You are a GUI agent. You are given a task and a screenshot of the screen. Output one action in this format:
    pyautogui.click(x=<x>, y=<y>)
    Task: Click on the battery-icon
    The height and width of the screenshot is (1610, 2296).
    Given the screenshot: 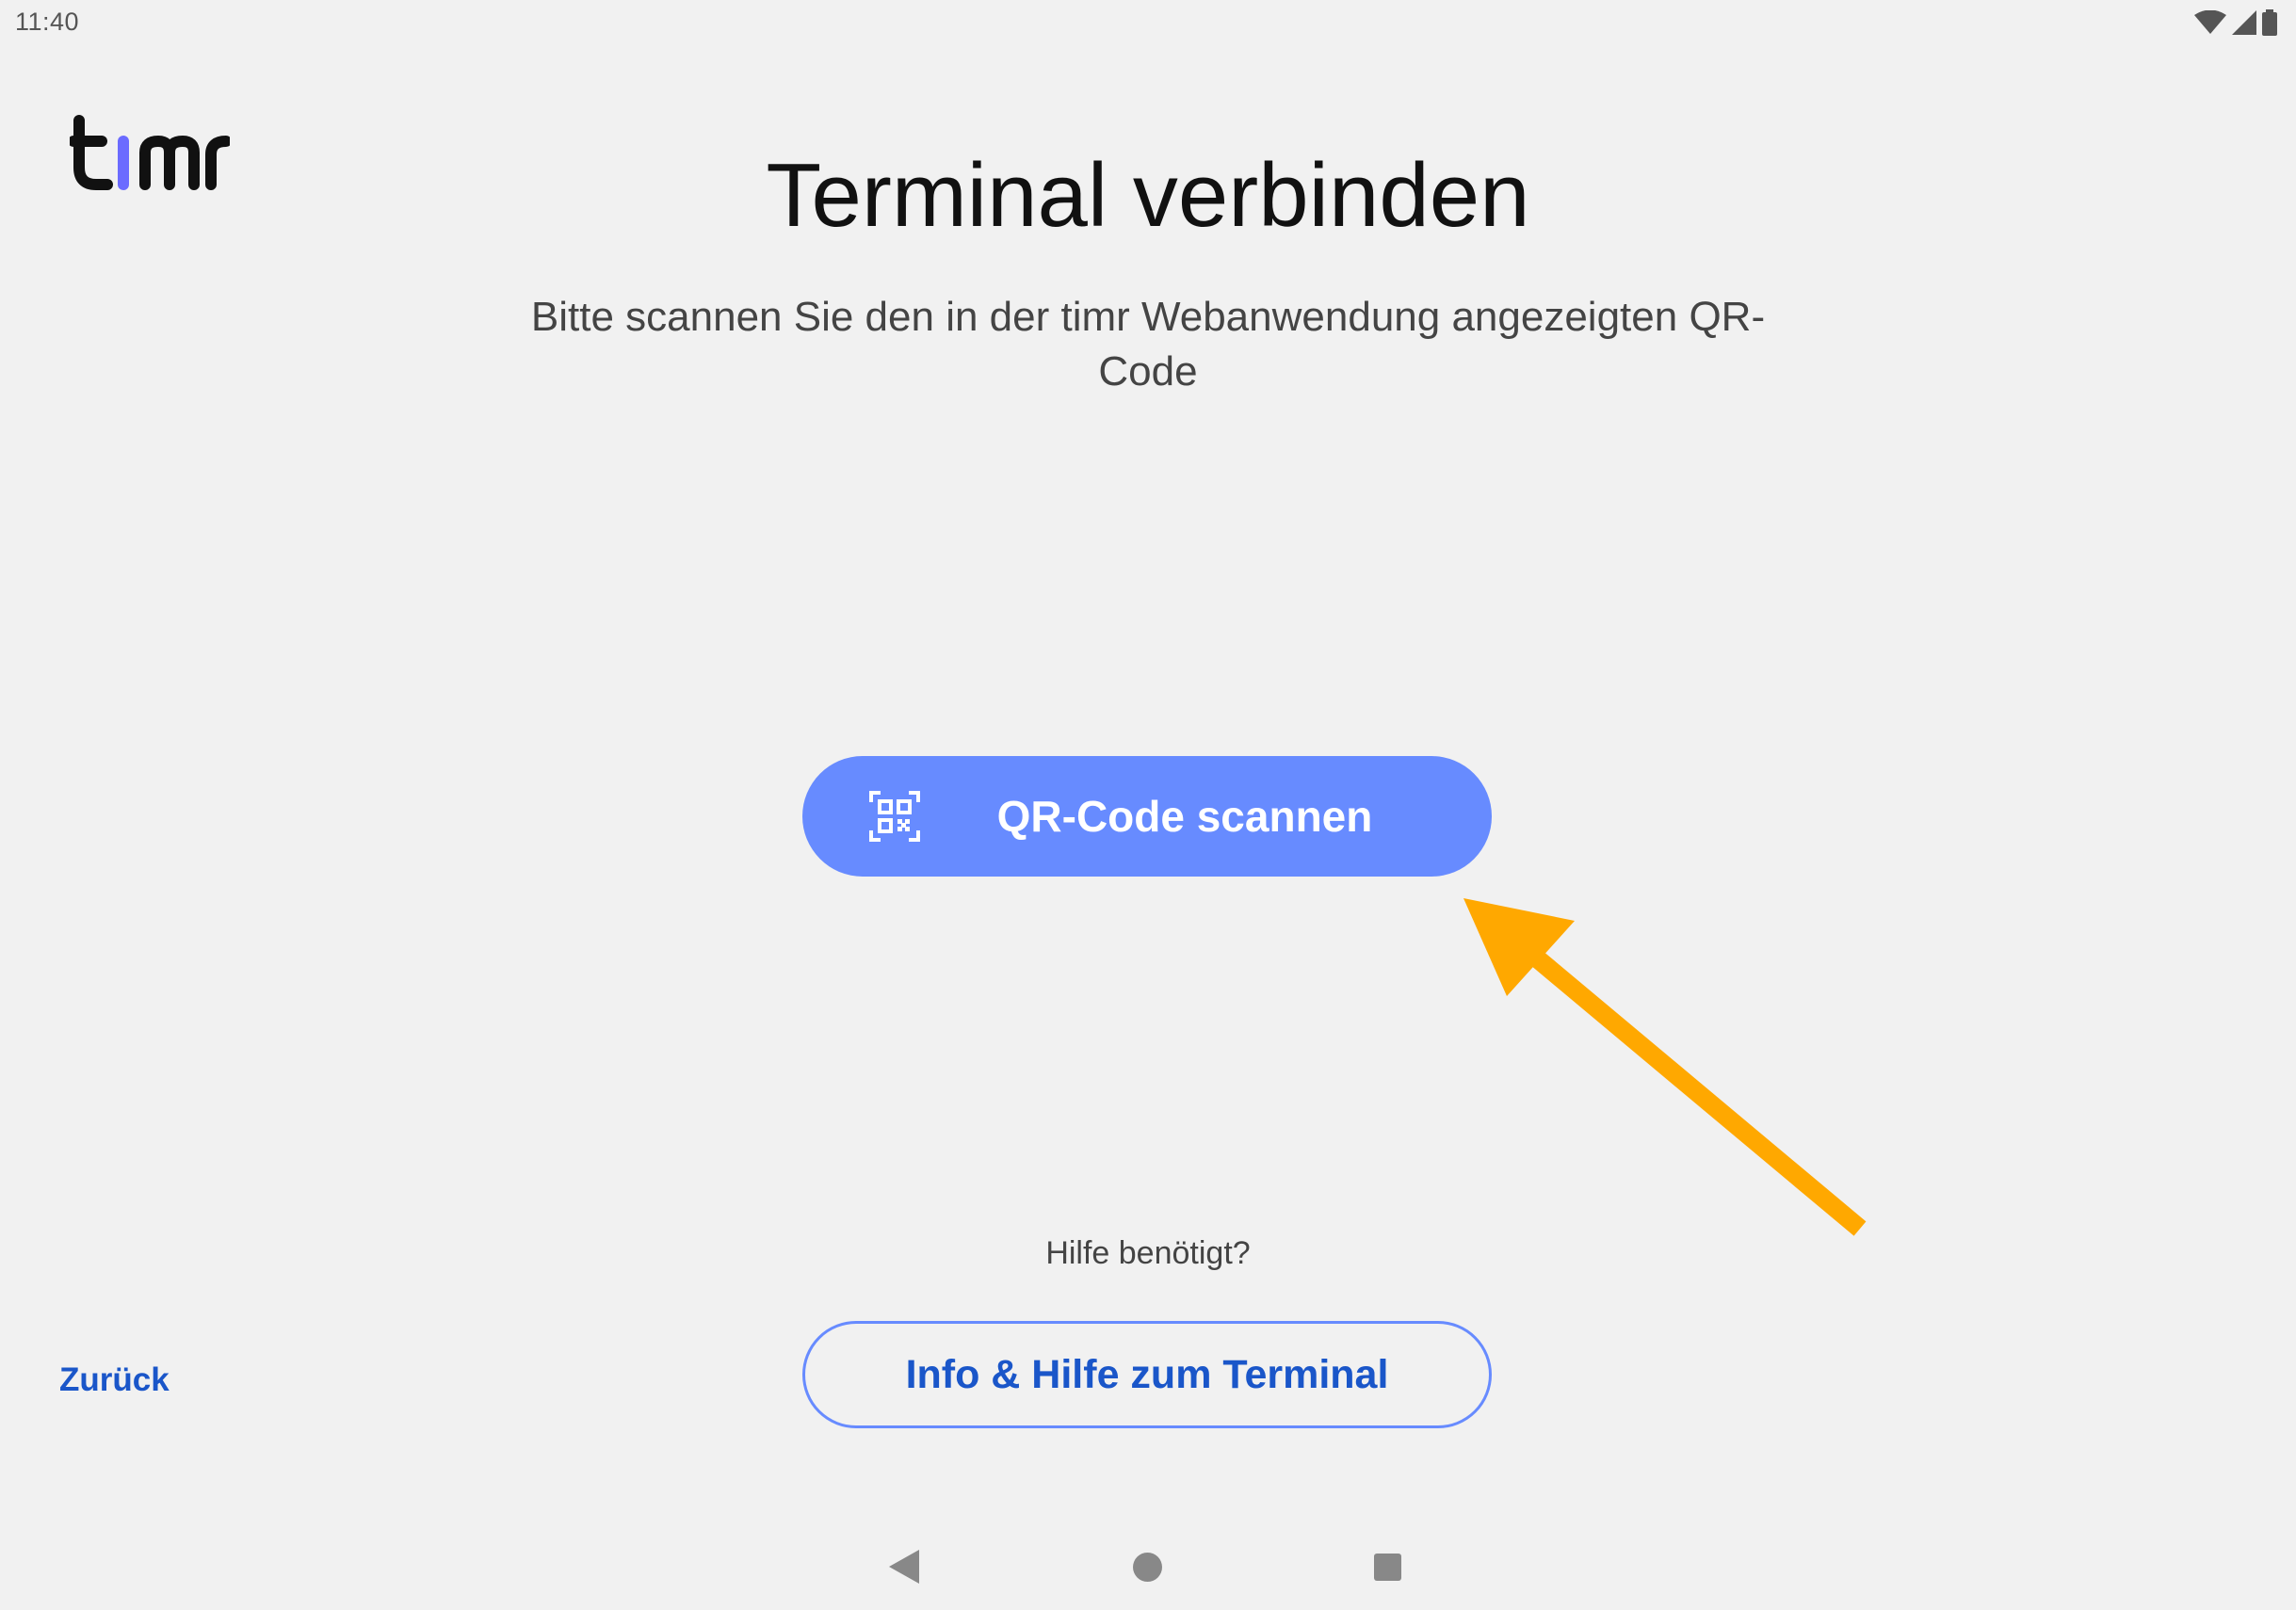 What is the action you would take?
    pyautogui.click(x=2269, y=22)
    